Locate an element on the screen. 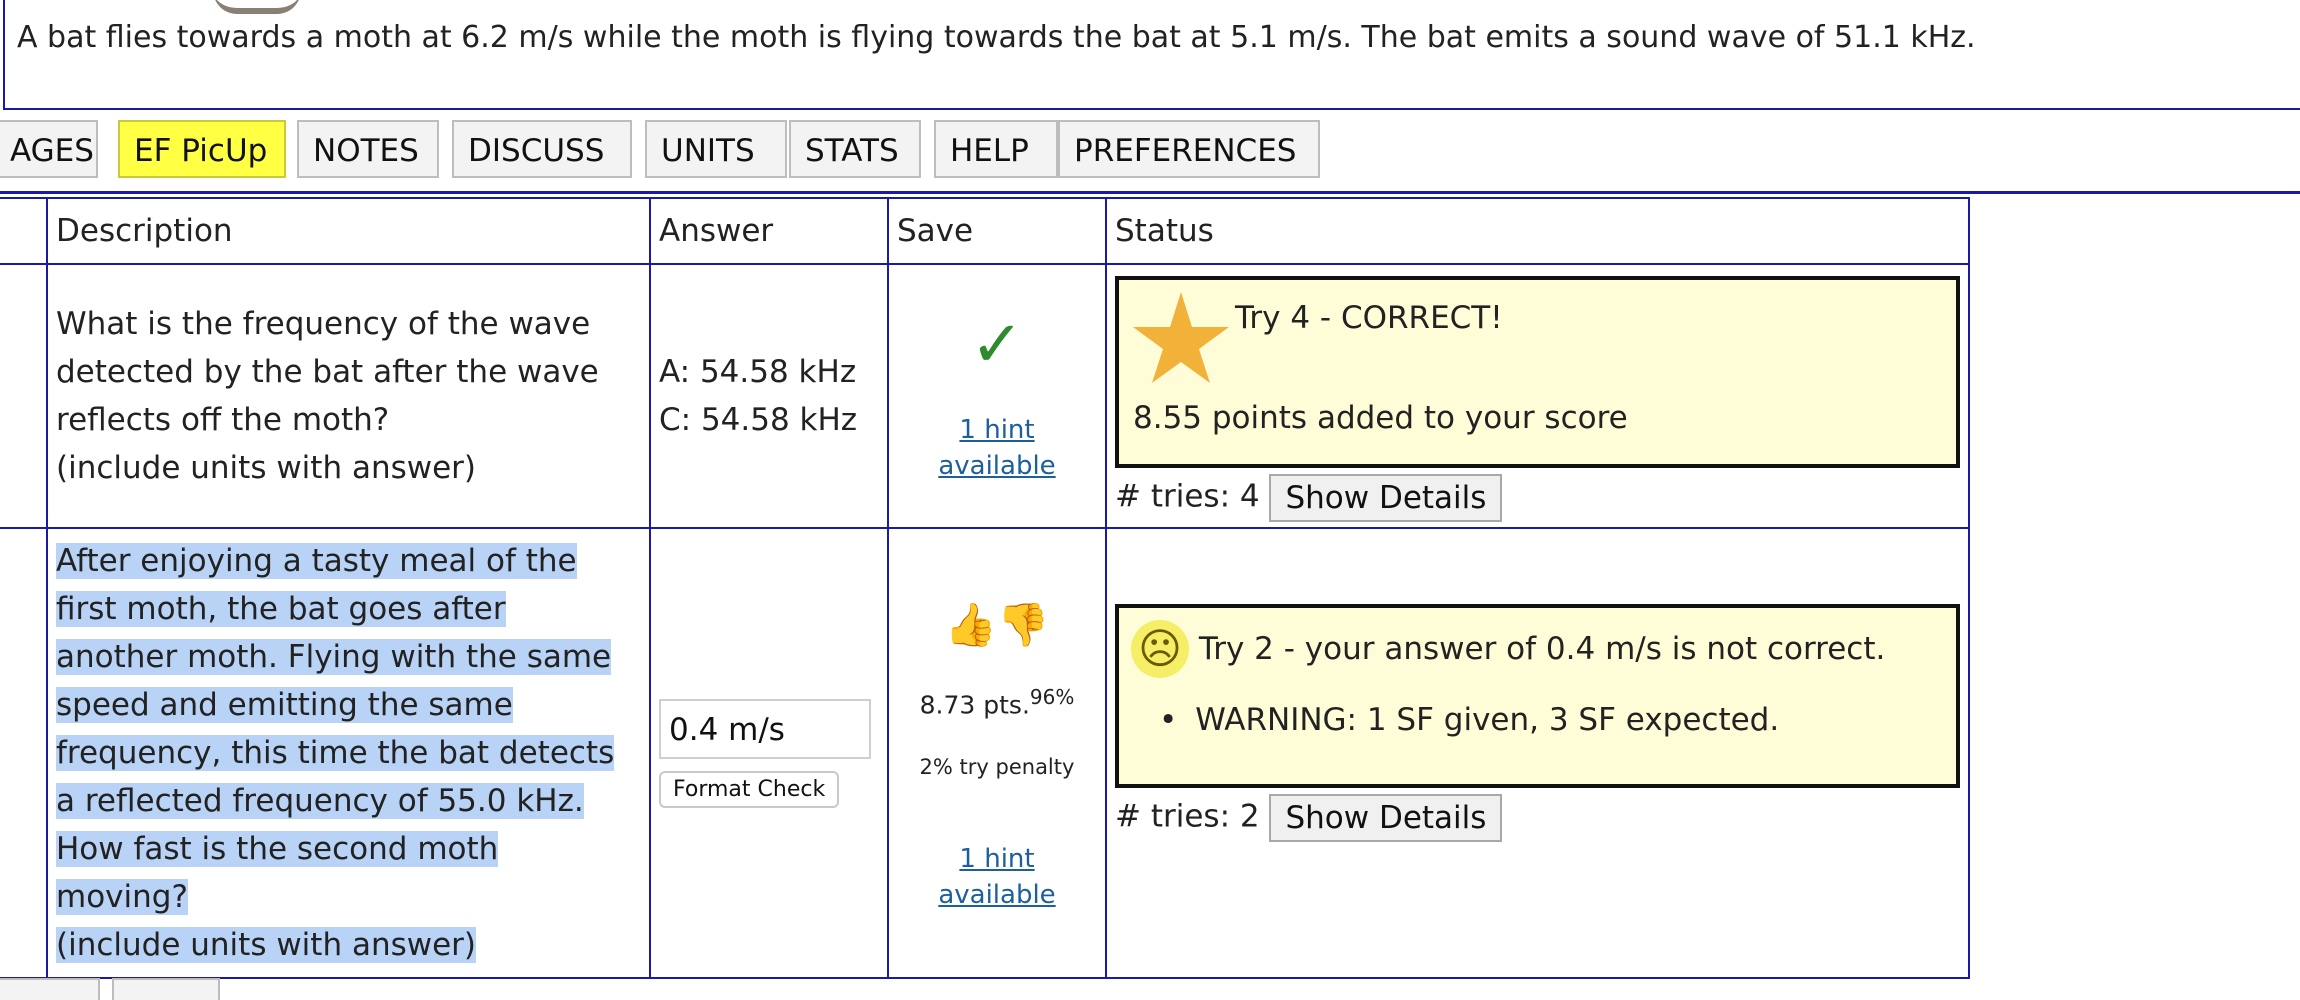 This screenshot has width=2300, height=1000. try-penalty: 2% try penalty is located at coordinates (997, 767).